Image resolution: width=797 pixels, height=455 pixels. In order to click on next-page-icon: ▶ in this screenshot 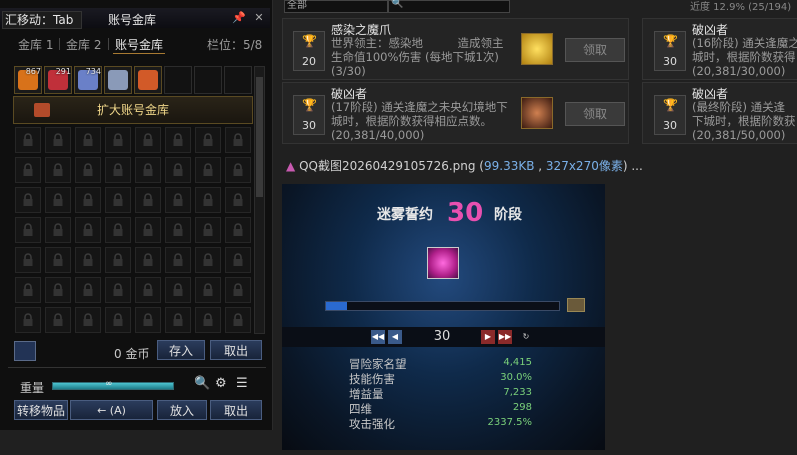, I will do `click(488, 337)`.